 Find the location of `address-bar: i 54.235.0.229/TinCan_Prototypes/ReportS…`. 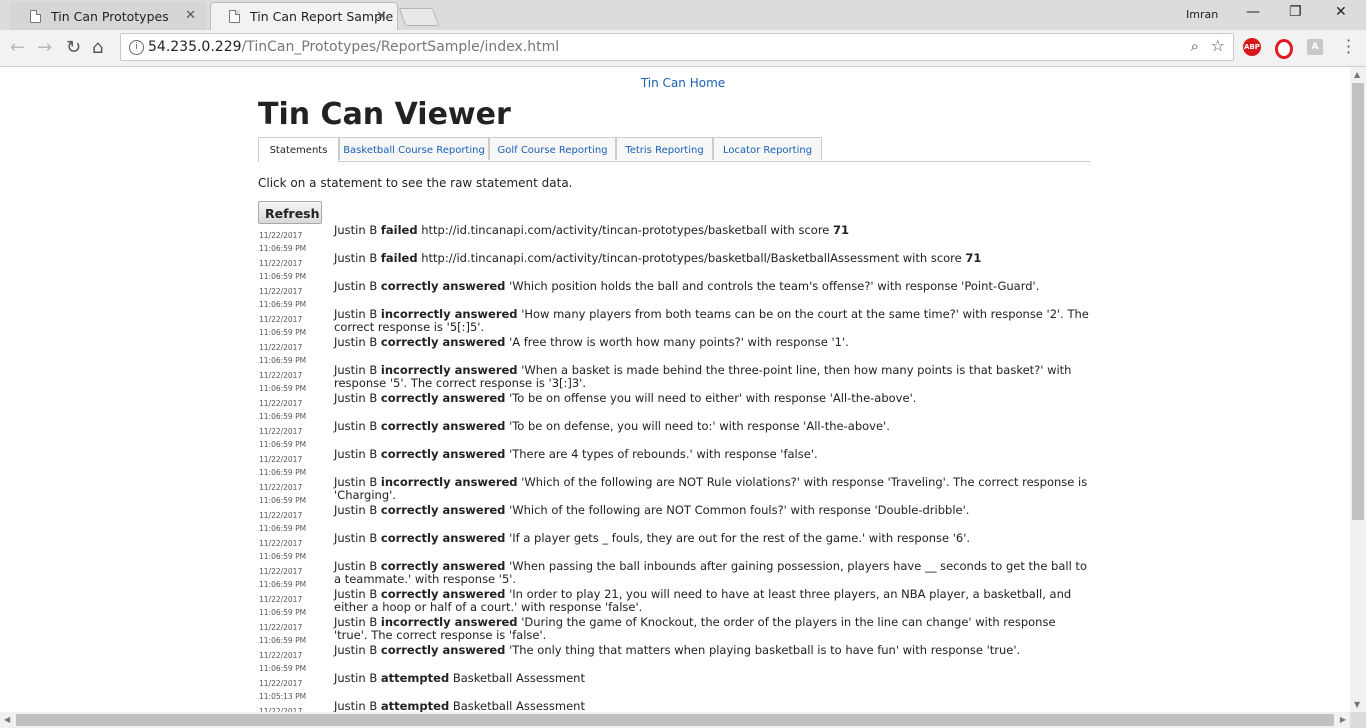

address-bar: i 54.235.0.229/TinCan_Prototypes/ReportS… is located at coordinates (677, 47).